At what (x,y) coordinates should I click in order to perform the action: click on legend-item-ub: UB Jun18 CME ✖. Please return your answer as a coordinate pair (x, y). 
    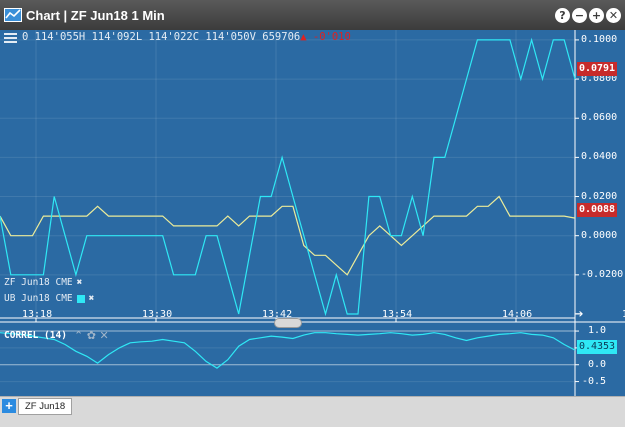
    Looking at the image, I should click on (49, 298).